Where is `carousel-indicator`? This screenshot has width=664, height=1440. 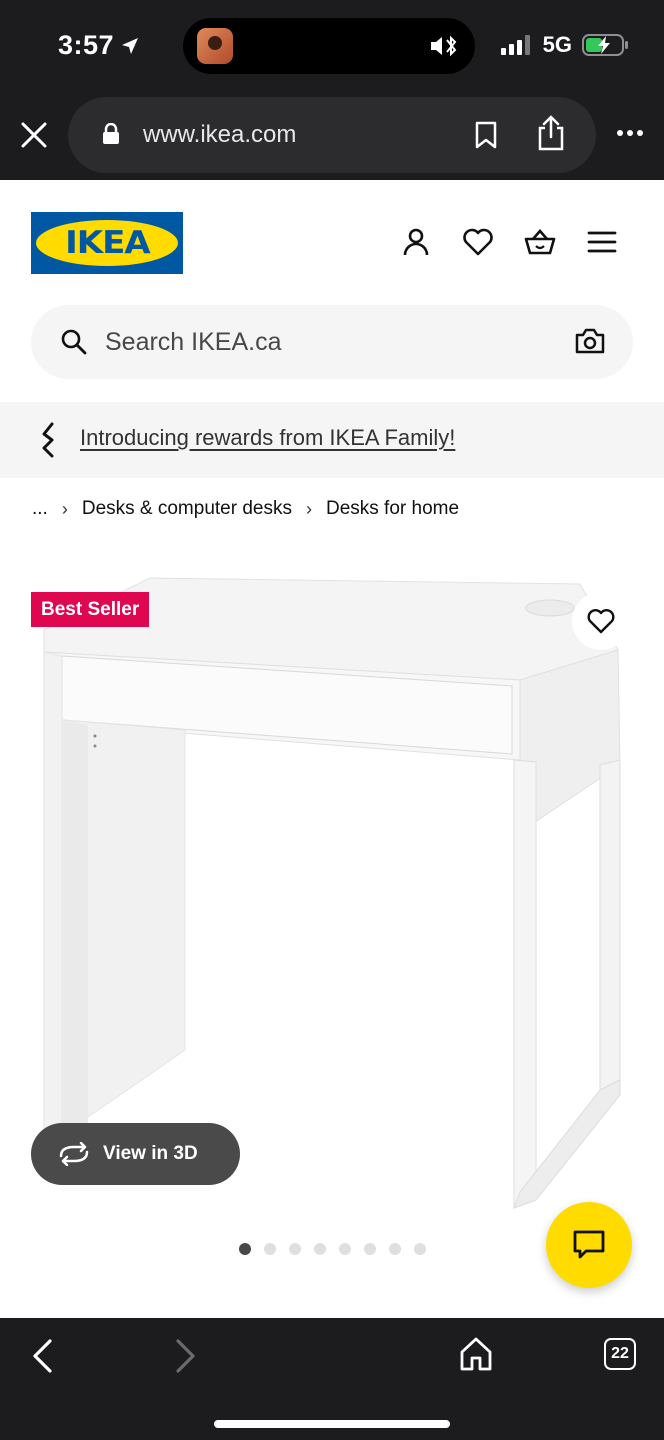 carousel-indicator is located at coordinates (332, 1249).